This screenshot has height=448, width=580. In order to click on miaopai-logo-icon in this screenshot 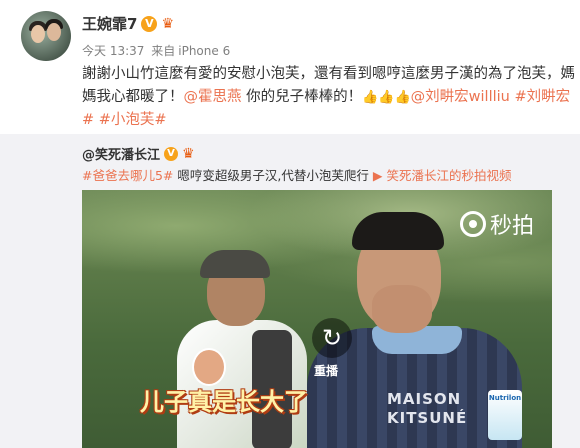, I will do `click(472, 224)`.